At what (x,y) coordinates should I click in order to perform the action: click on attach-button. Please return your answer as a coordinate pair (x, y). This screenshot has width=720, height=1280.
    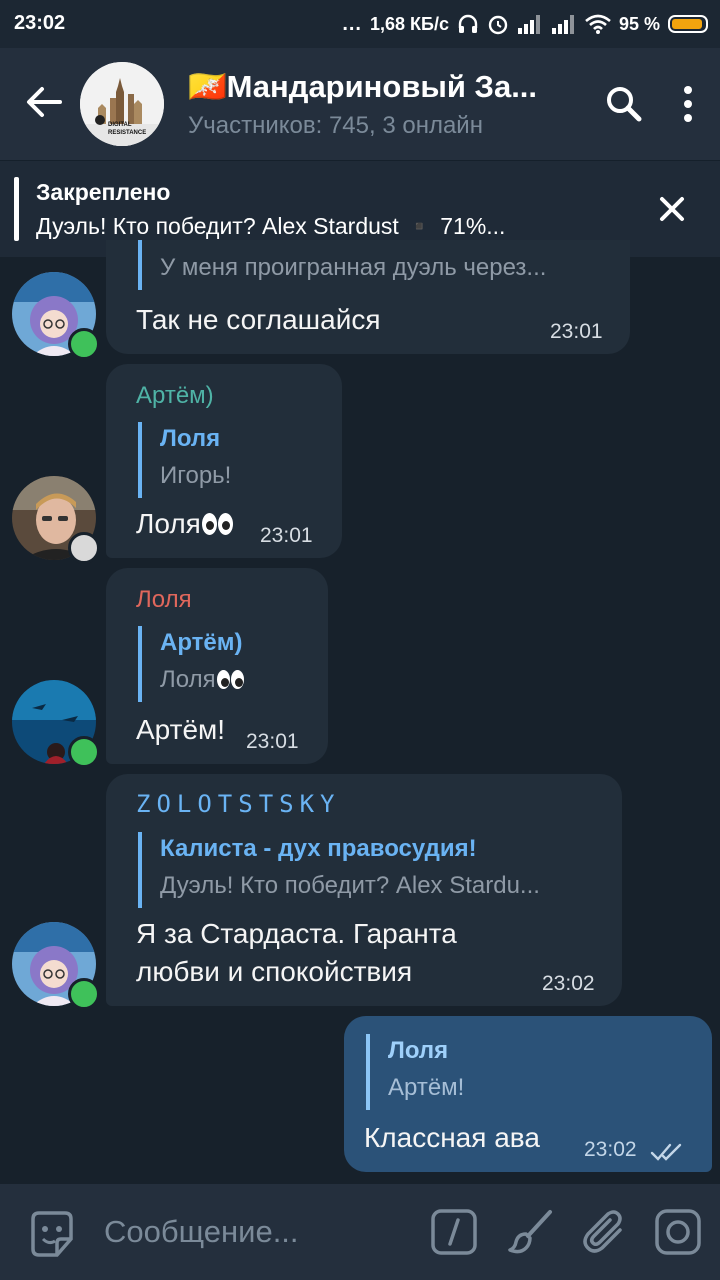
    Looking at the image, I should click on (604, 1232).